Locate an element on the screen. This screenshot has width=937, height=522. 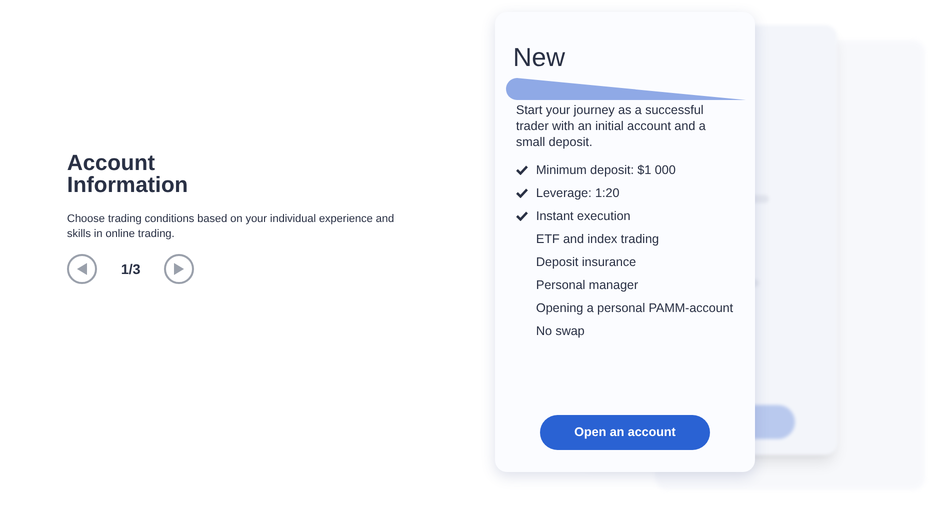
right-triangle-icon is located at coordinates (179, 269).